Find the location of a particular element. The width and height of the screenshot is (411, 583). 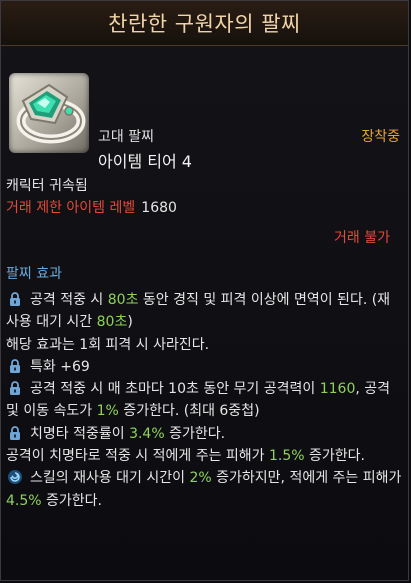

item-tier: 아이템 티어 4 is located at coordinates (145, 161).